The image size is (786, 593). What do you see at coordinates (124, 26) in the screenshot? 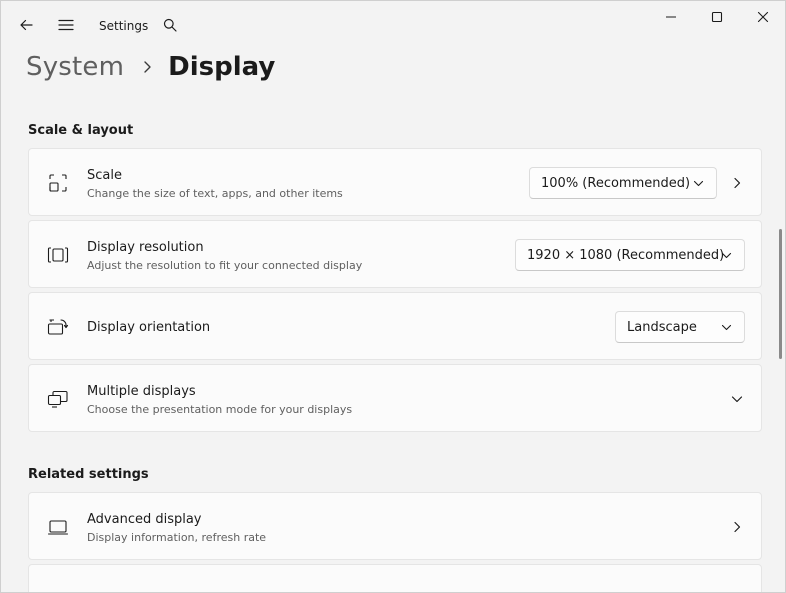
I see `app-title: Settings` at bounding box center [124, 26].